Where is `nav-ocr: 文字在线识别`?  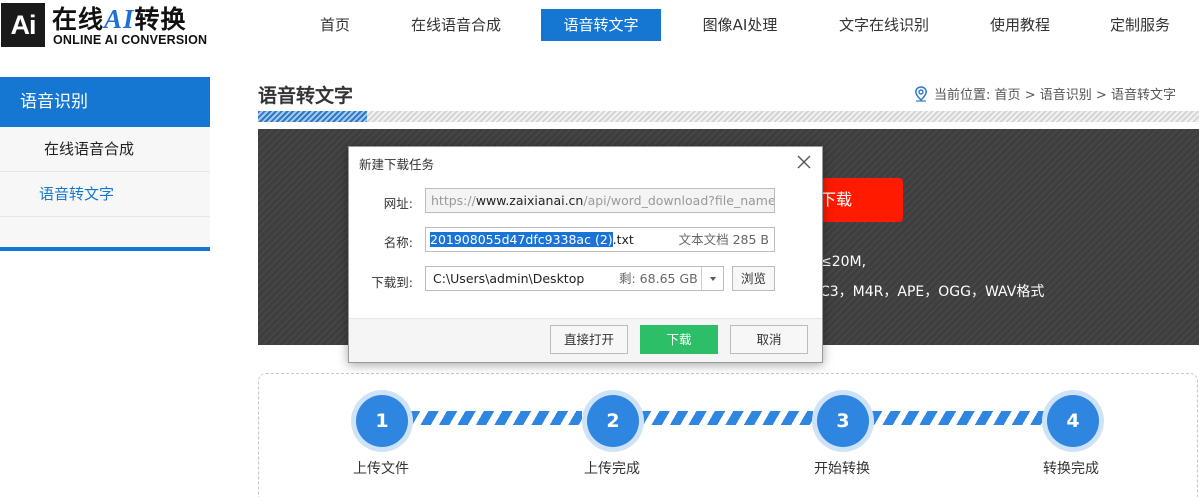
nav-ocr: 文字在线识别 is located at coordinates (884, 25).